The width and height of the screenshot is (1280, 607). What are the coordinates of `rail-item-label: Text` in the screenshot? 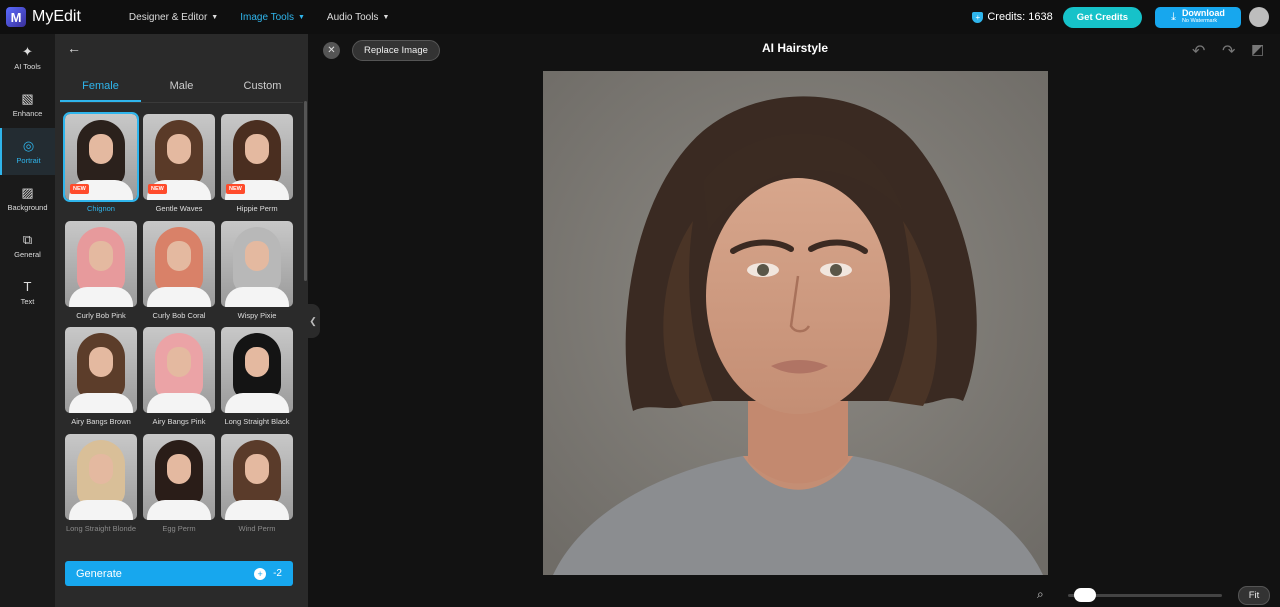 It's located at (27, 301).